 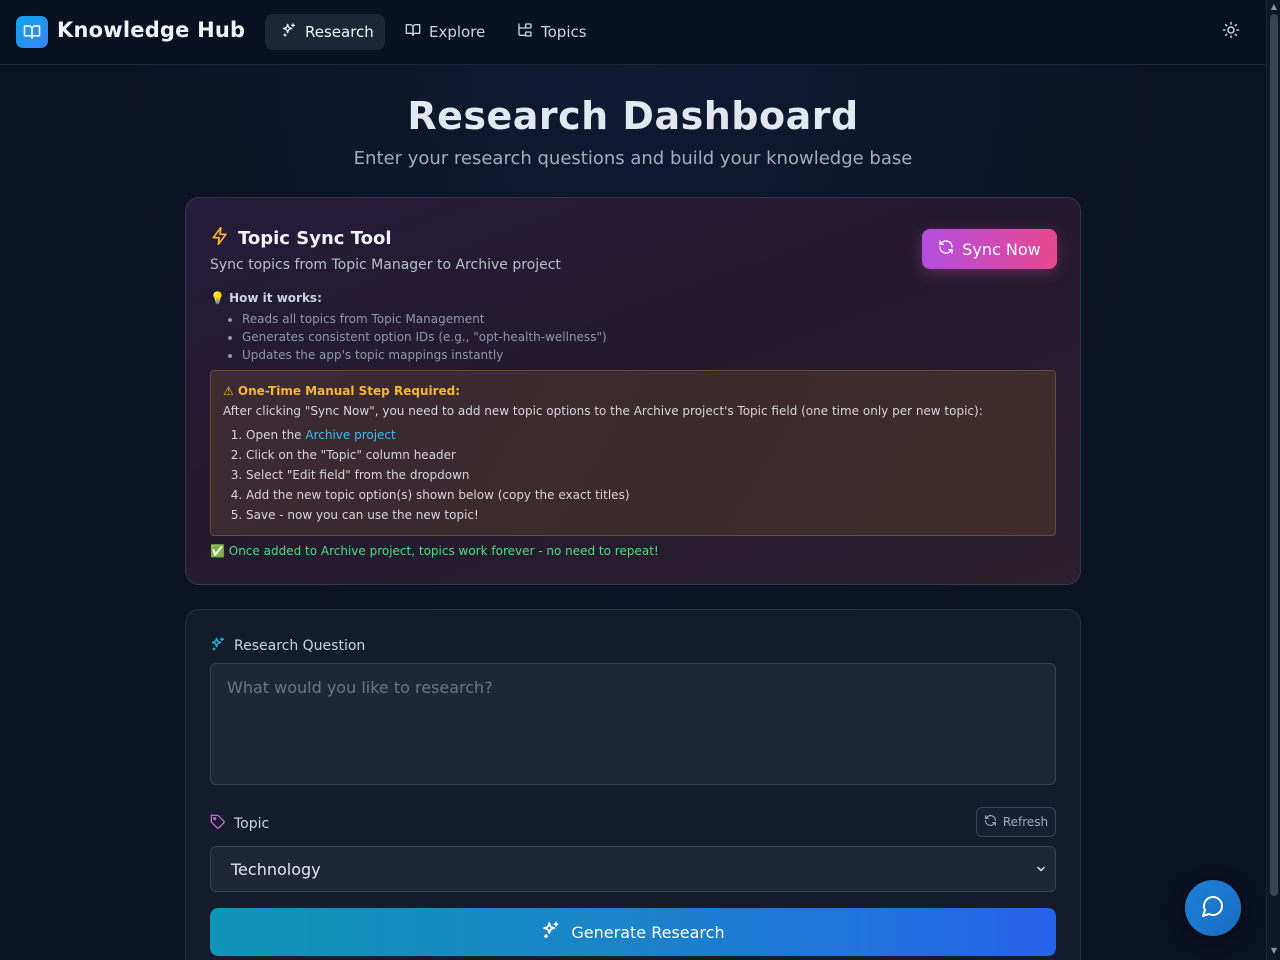 I want to click on nav-explore: Explore, so click(x=445, y=32).